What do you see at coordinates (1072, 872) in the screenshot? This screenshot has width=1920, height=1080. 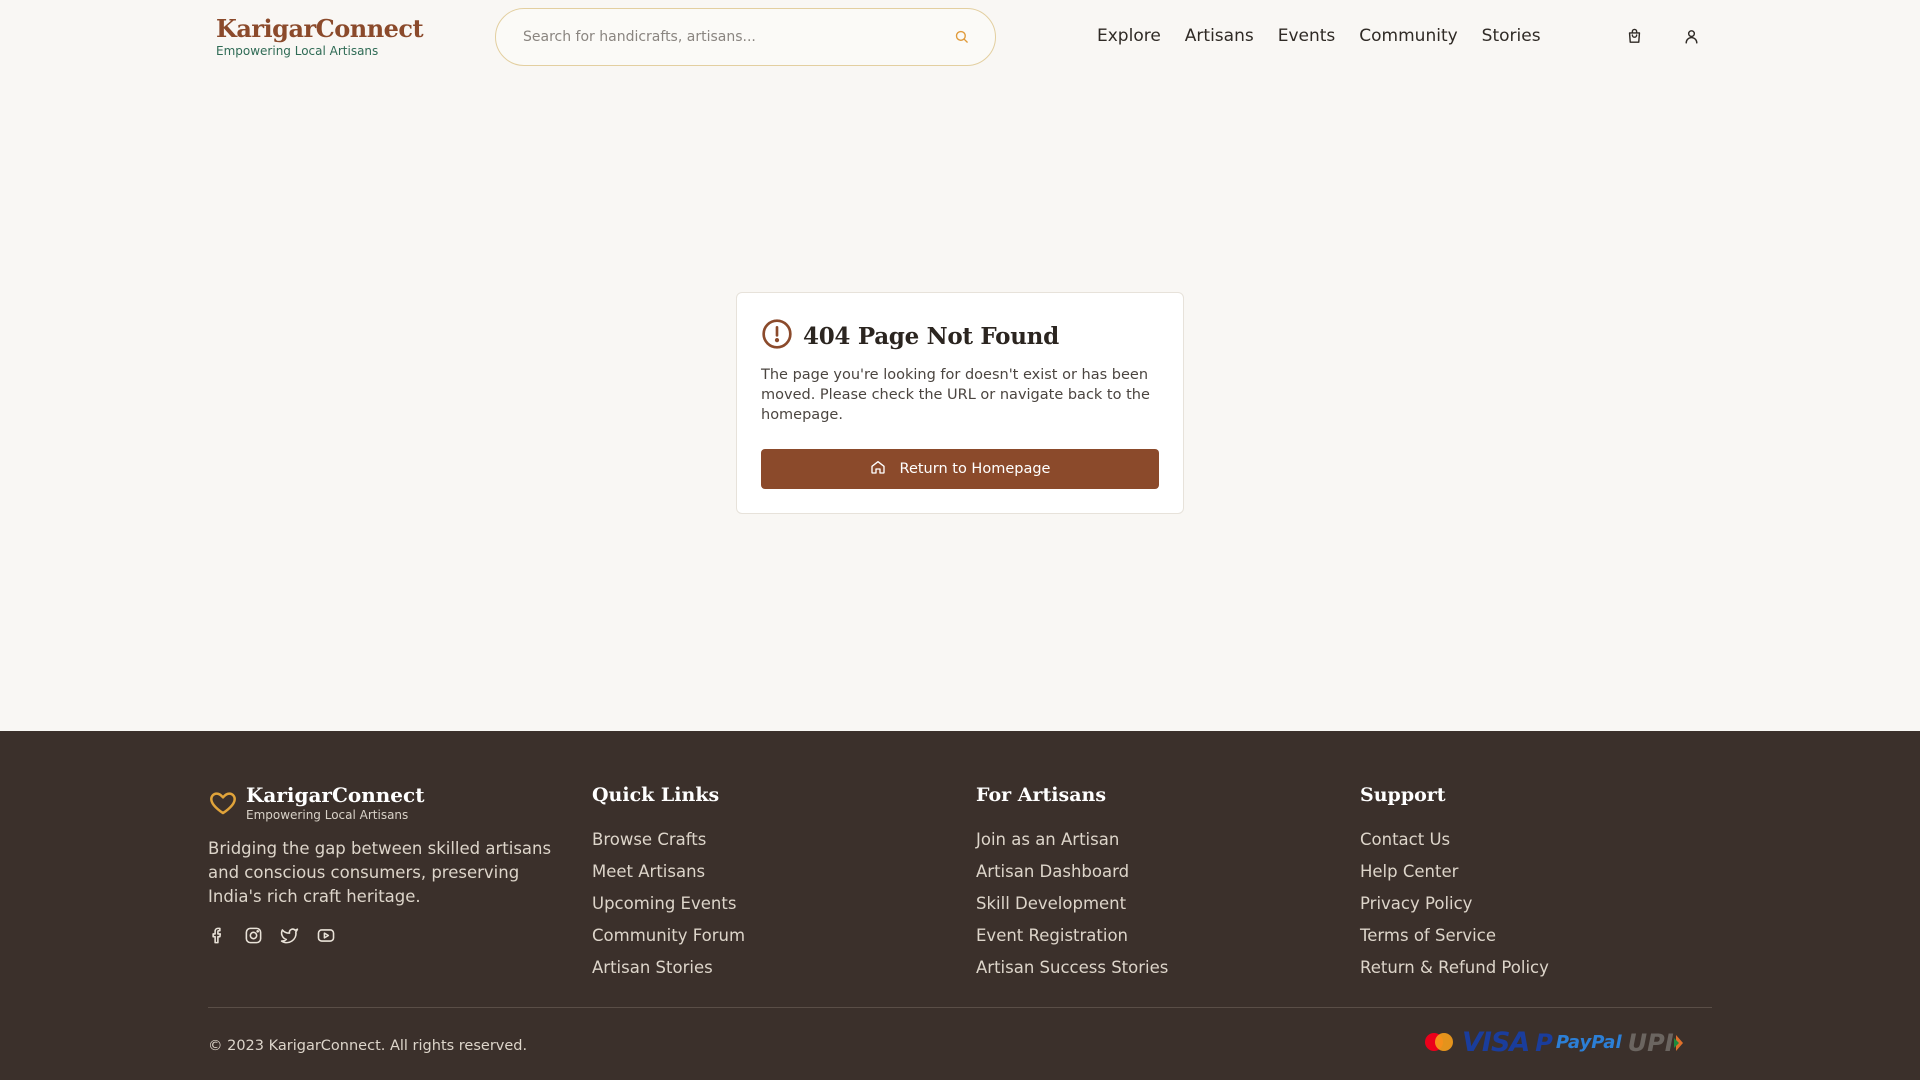 I see `footer-link-artisan-dashboard: Artisan Dashboard` at bounding box center [1072, 872].